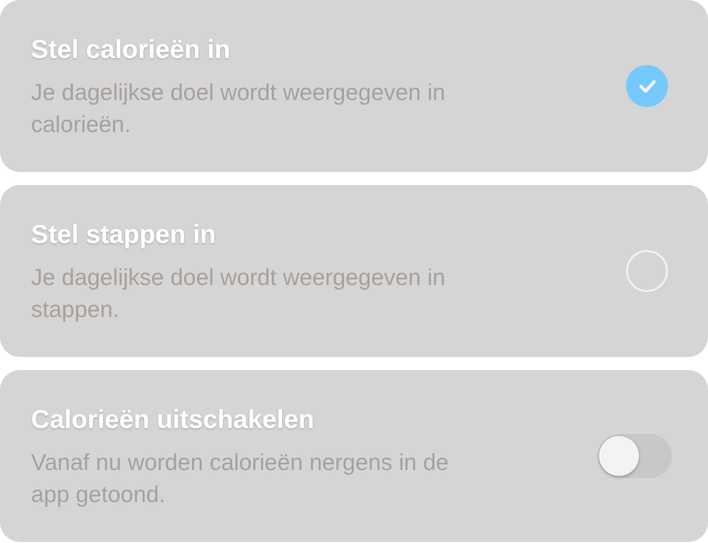 The width and height of the screenshot is (708, 543). Describe the element at coordinates (647, 271) in the screenshot. I see `radio-button` at that location.